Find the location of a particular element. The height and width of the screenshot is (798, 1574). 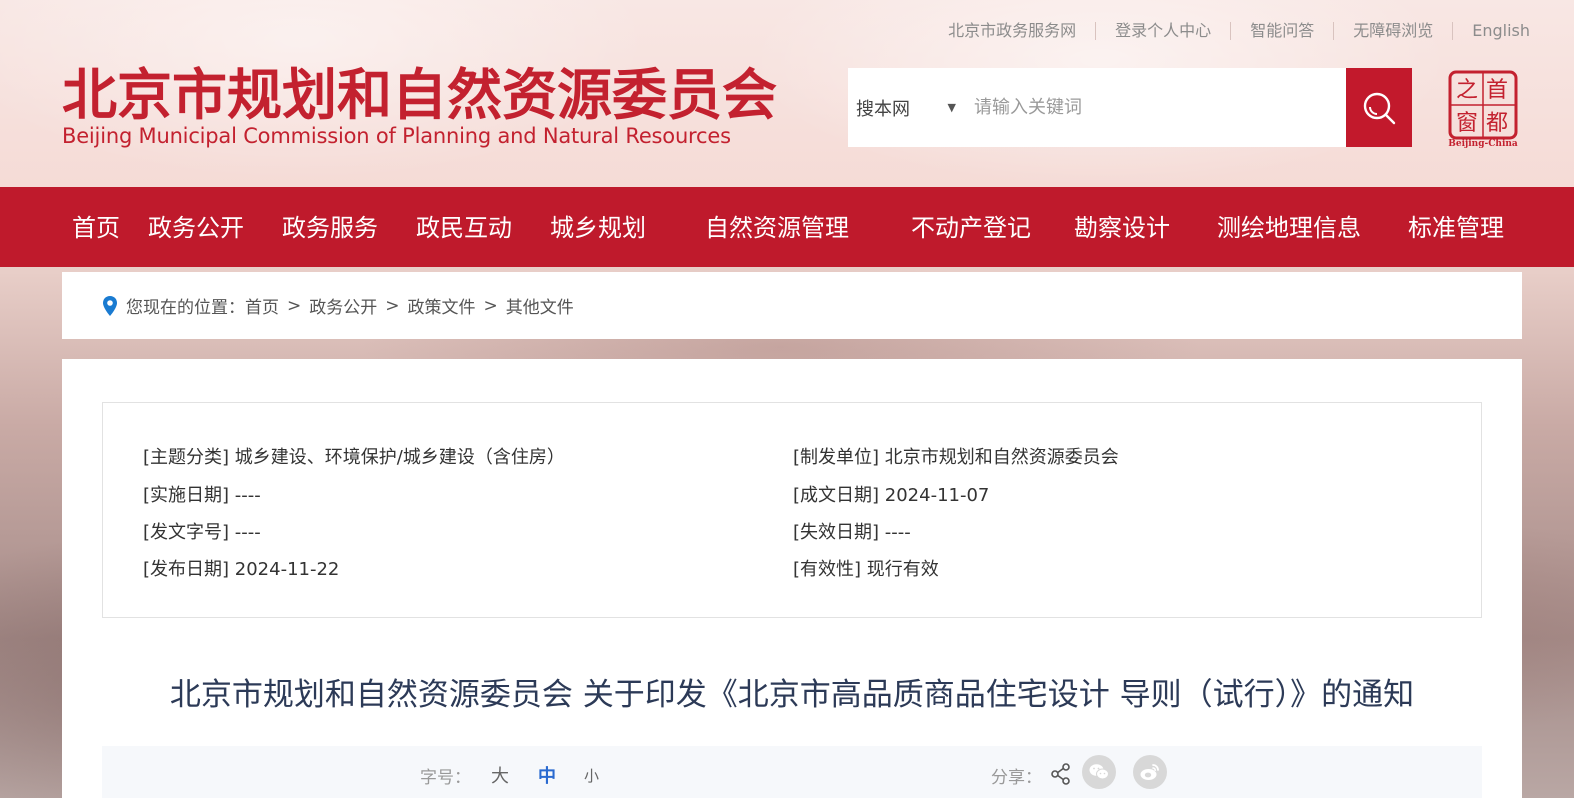

capital-char-3: 之 is located at coordinates (1467, 90).